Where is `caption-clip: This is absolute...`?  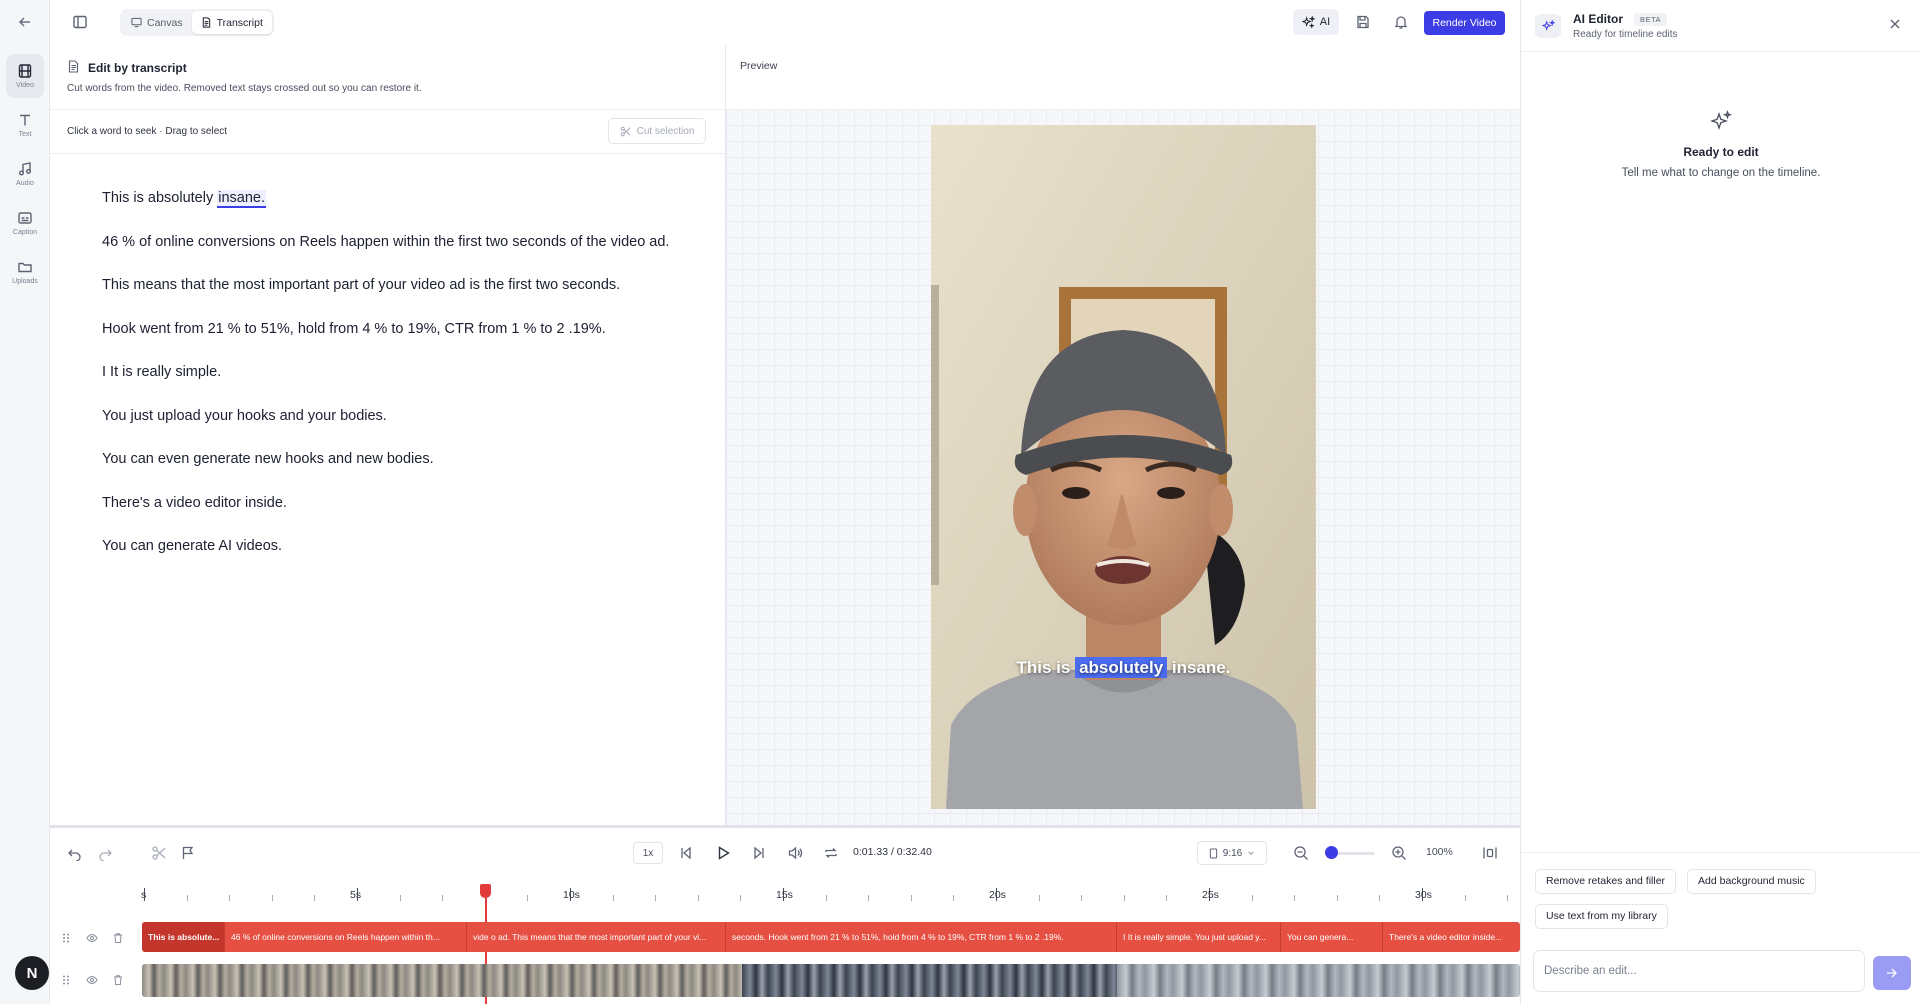 caption-clip: This is absolute... is located at coordinates (183, 937).